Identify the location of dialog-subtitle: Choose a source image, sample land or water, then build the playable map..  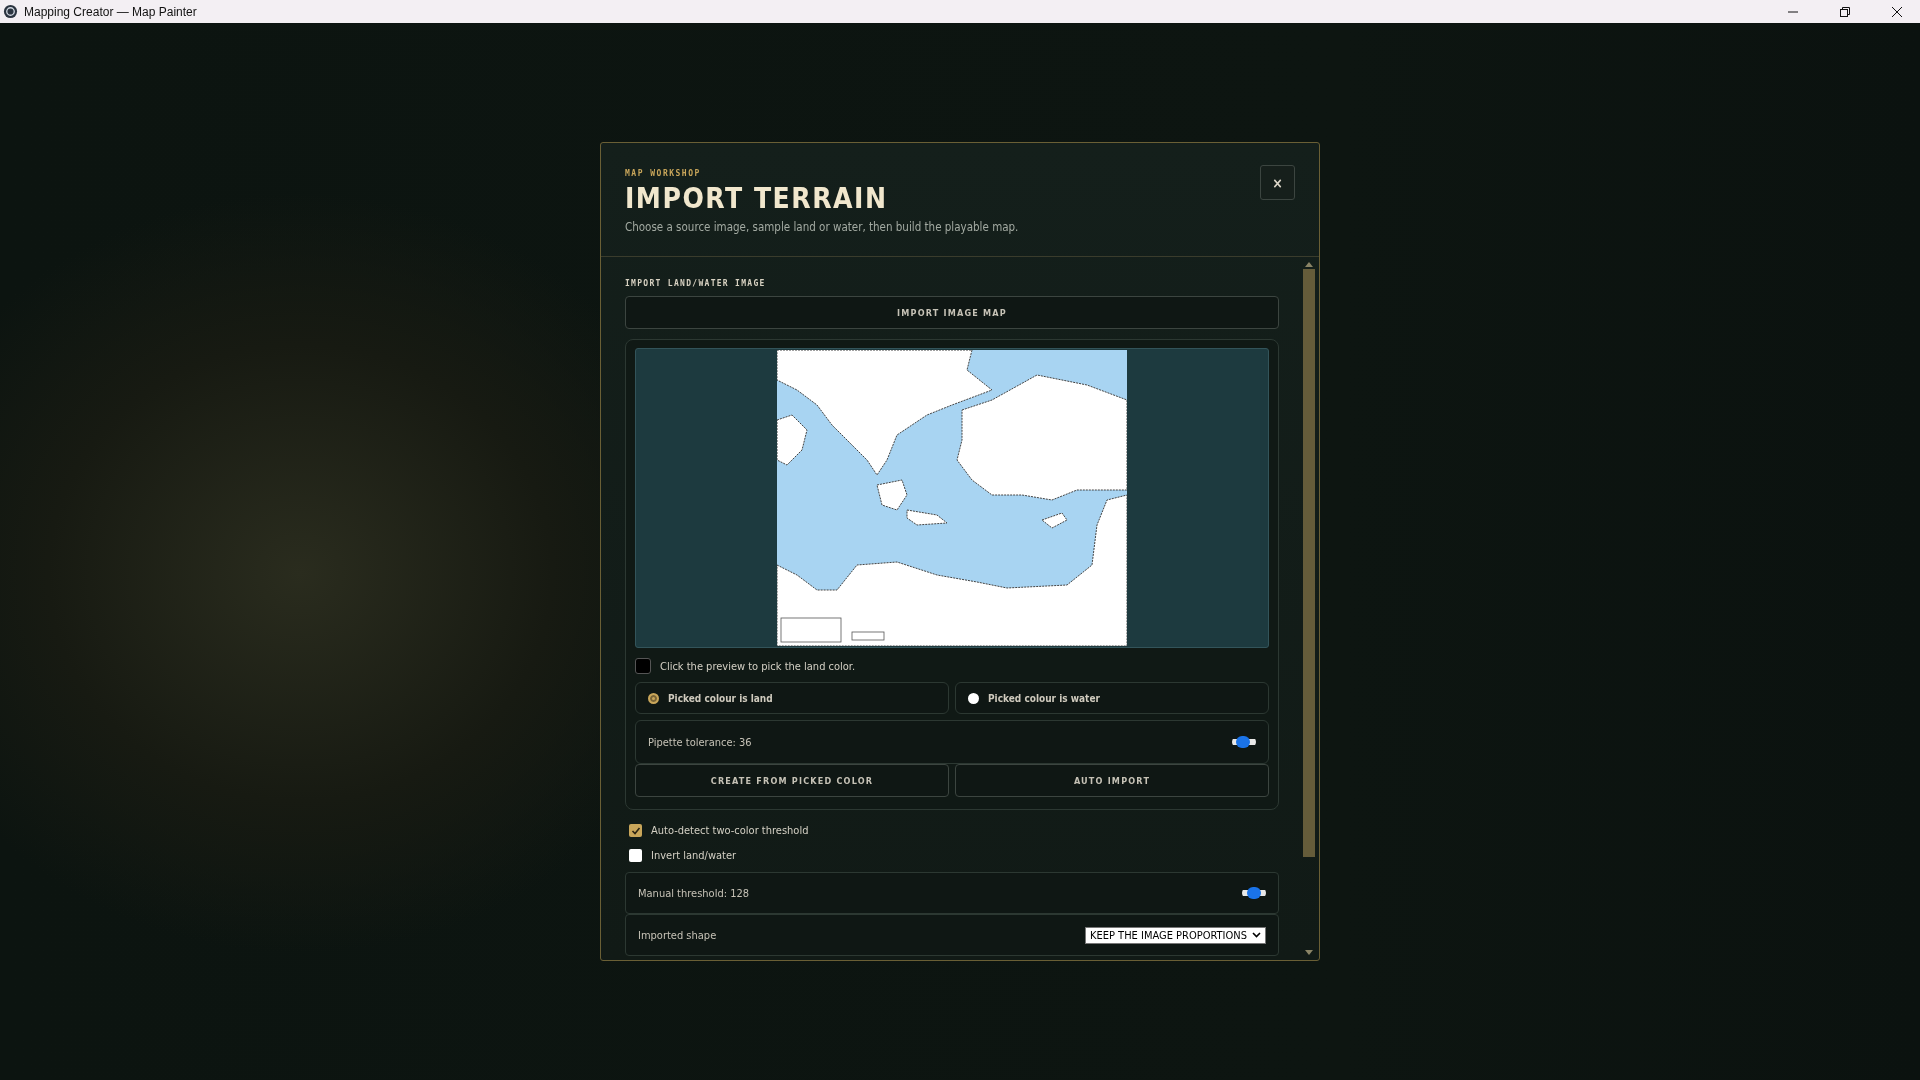
(822, 227).